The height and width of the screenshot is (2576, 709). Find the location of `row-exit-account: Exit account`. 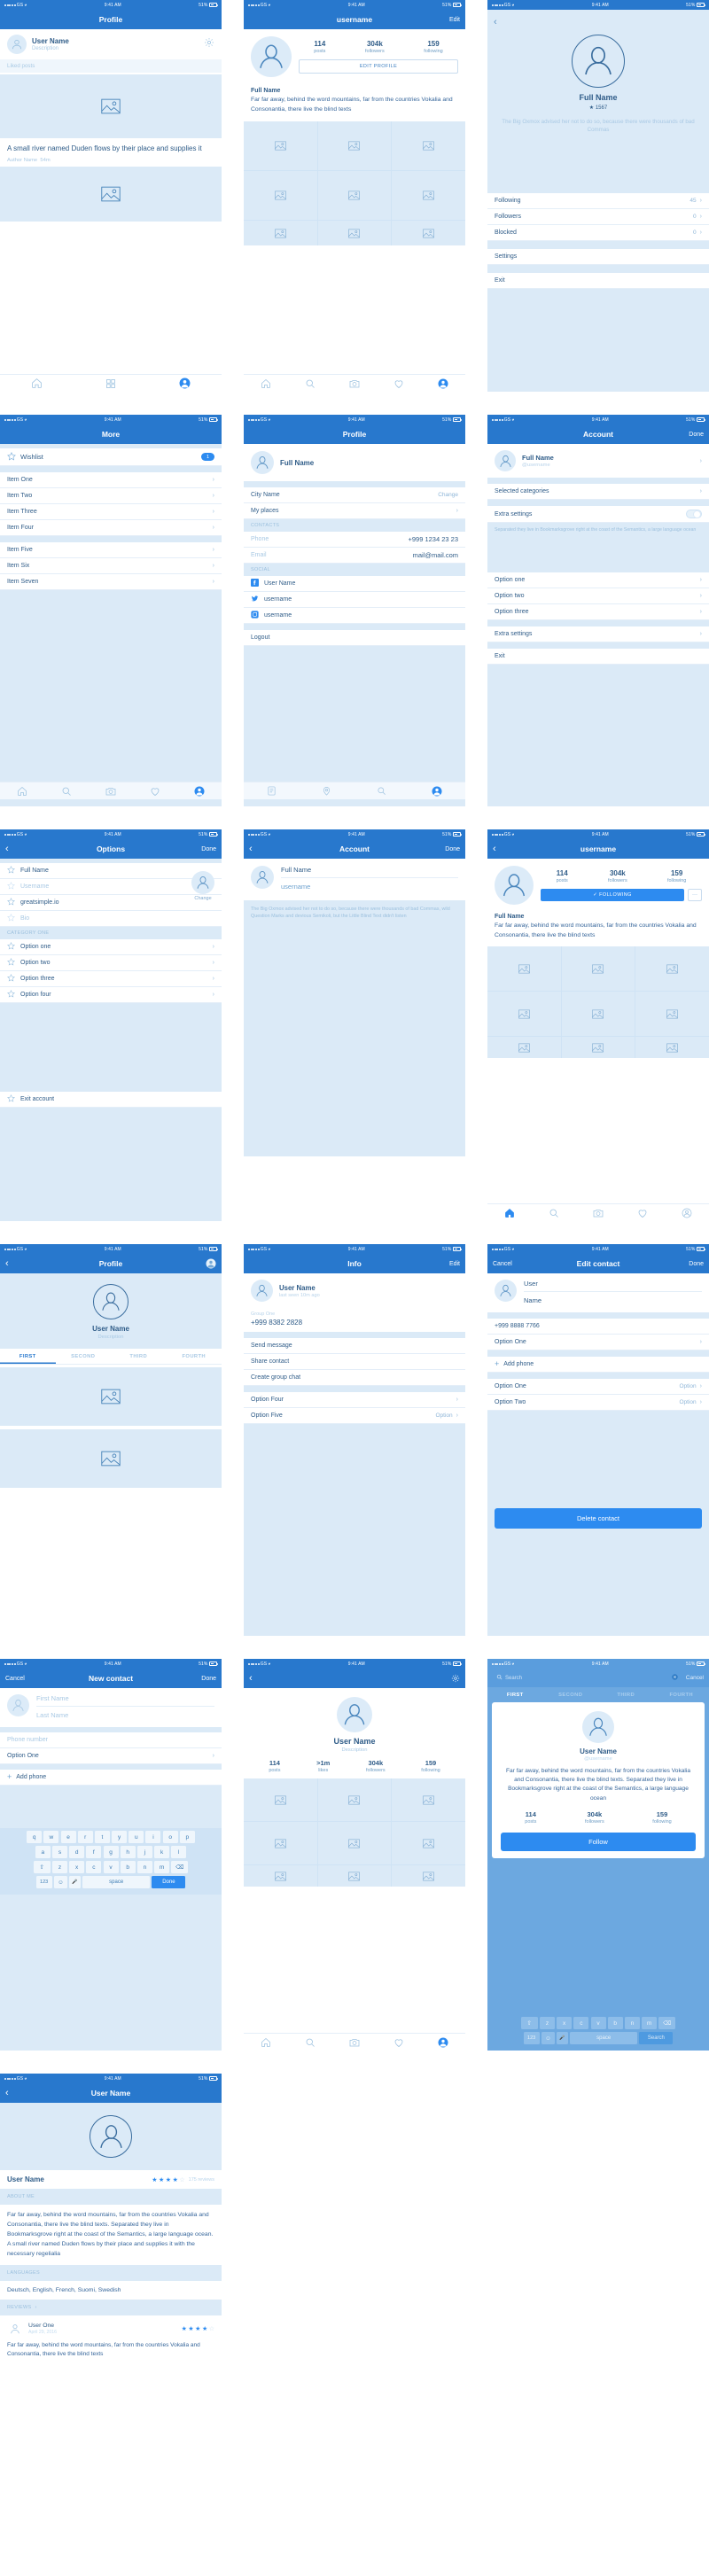

row-exit-account: Exit account is located at coordinates (111, 1100).